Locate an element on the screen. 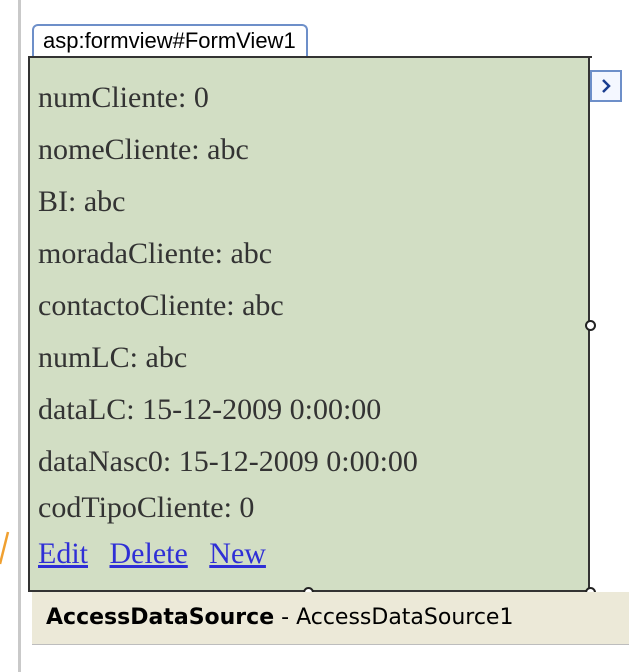 Image resolution: width=629 pixels, height=672 pixels. datasource-control: AccessDataSource - AccessDataSource1 is located at coordinates (330, 618).